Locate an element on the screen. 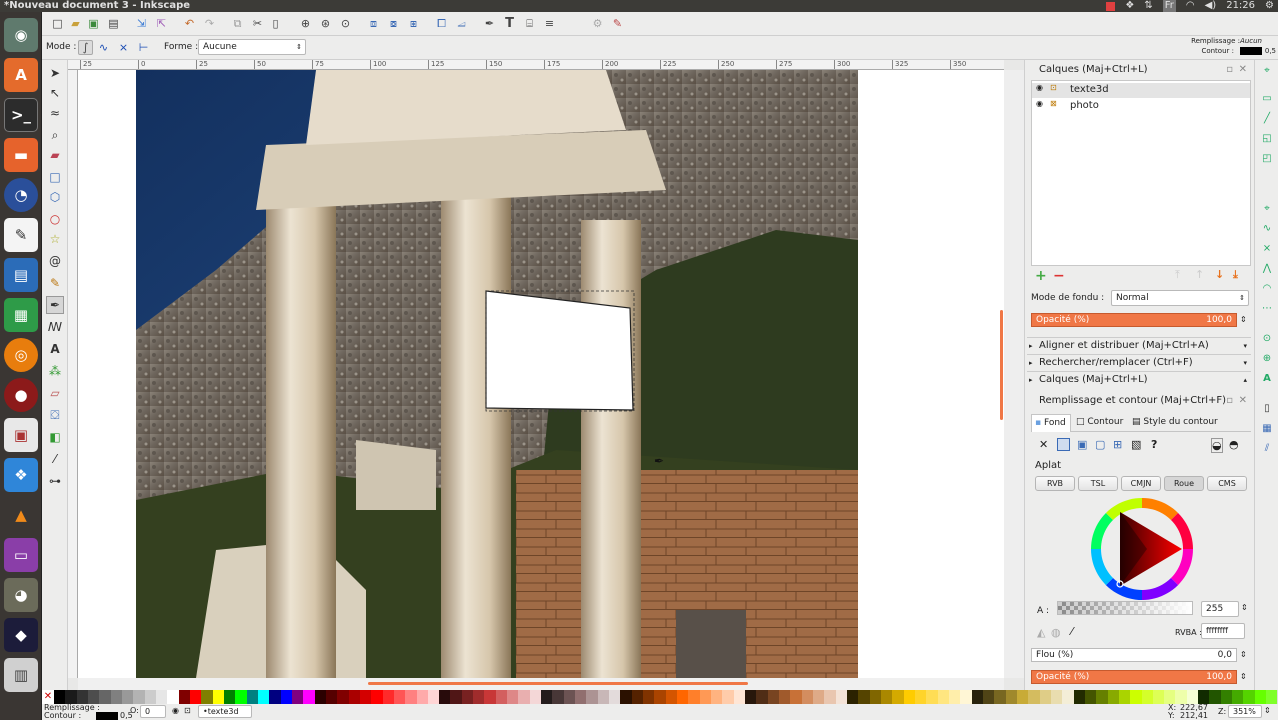  import-icon: ⇲ is located at coordinates (141, 23).